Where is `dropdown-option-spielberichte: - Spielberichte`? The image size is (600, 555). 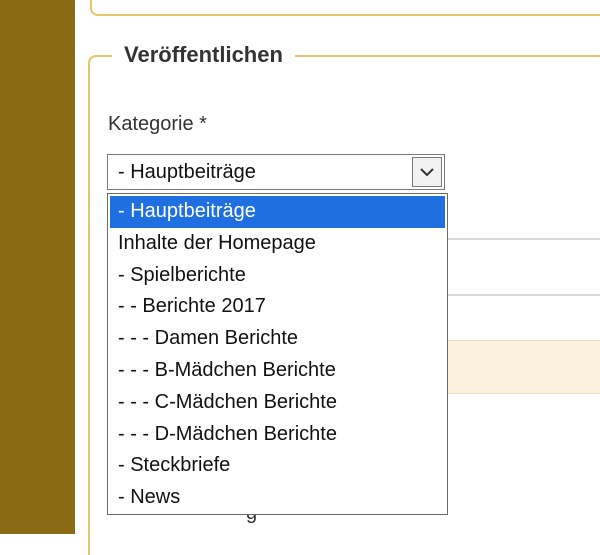
dropdown-option-spielberichte: - Spielberichte is located at coordinates (277, 276).